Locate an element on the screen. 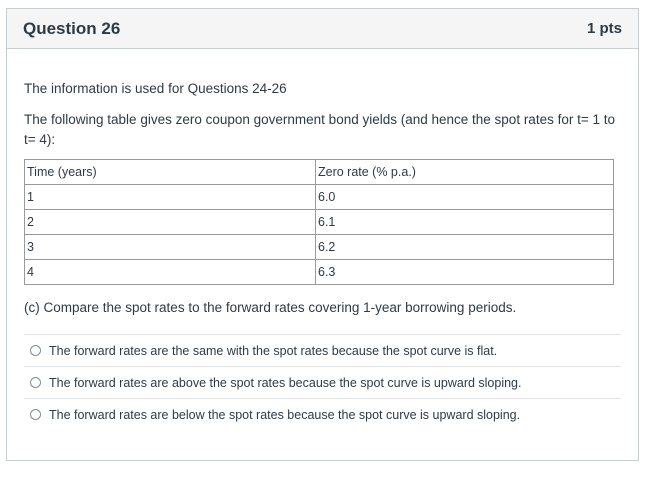  table-row: 2 6.1 is located at coordinates (319, 222).